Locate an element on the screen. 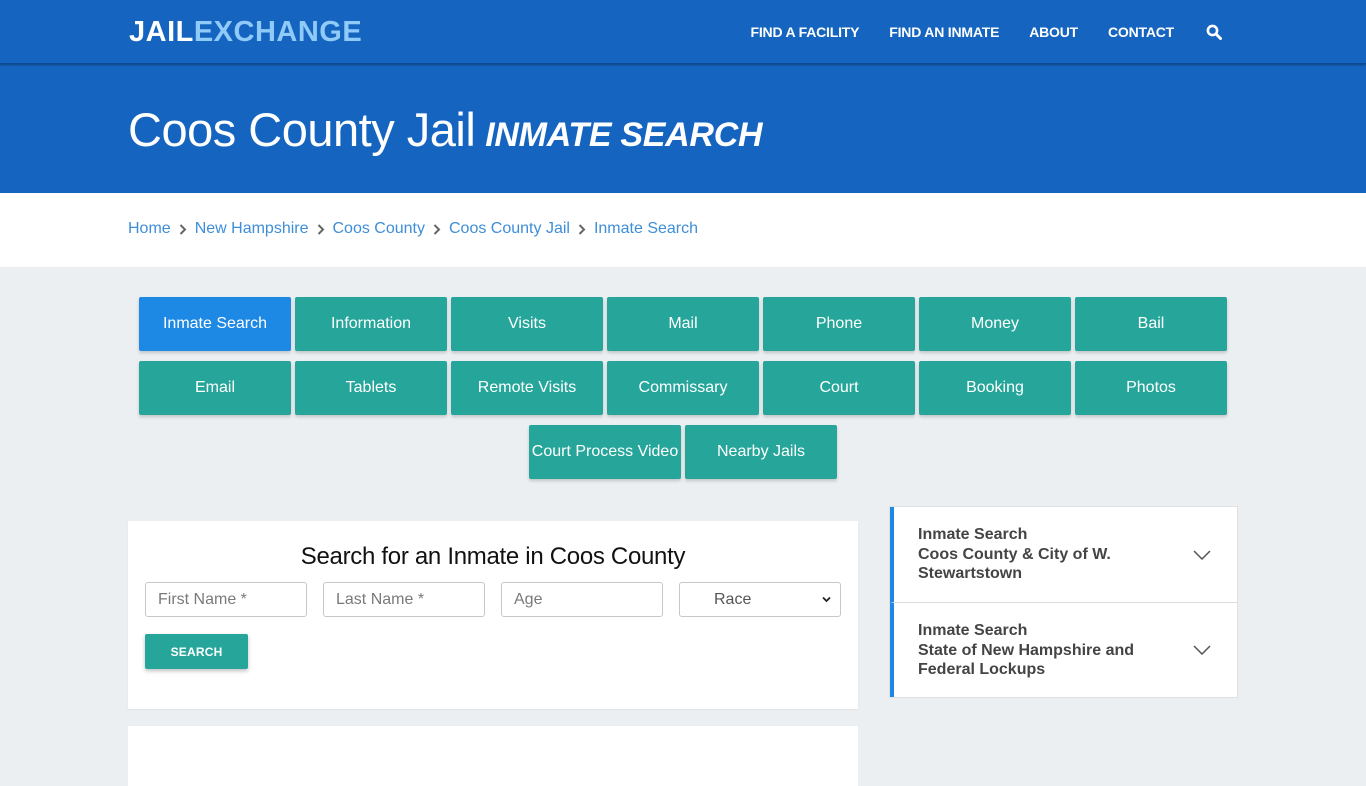 The width and height of the screenshot is (1366, 786). race-select-value: Race is located at coordinates (733, 599).